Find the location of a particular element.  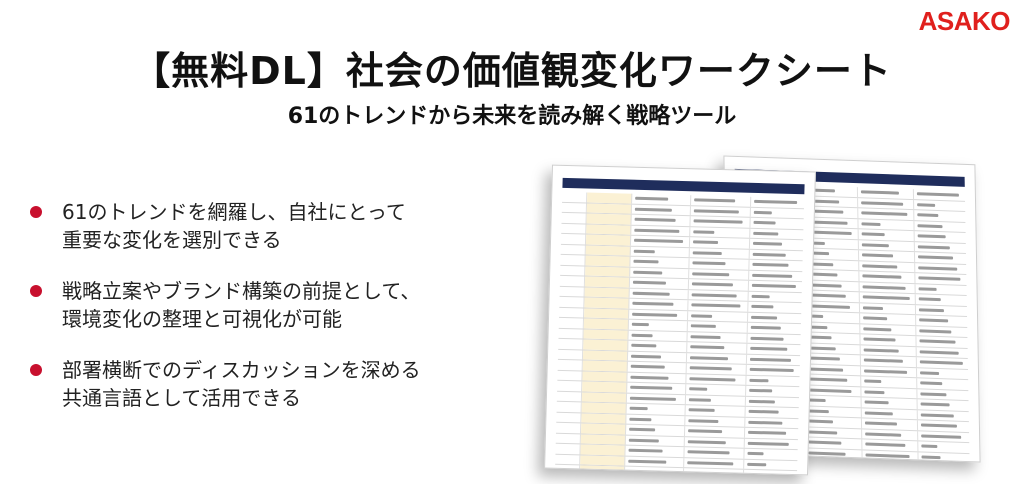

worksheet-header-bar is located at coordinates (683, 186).